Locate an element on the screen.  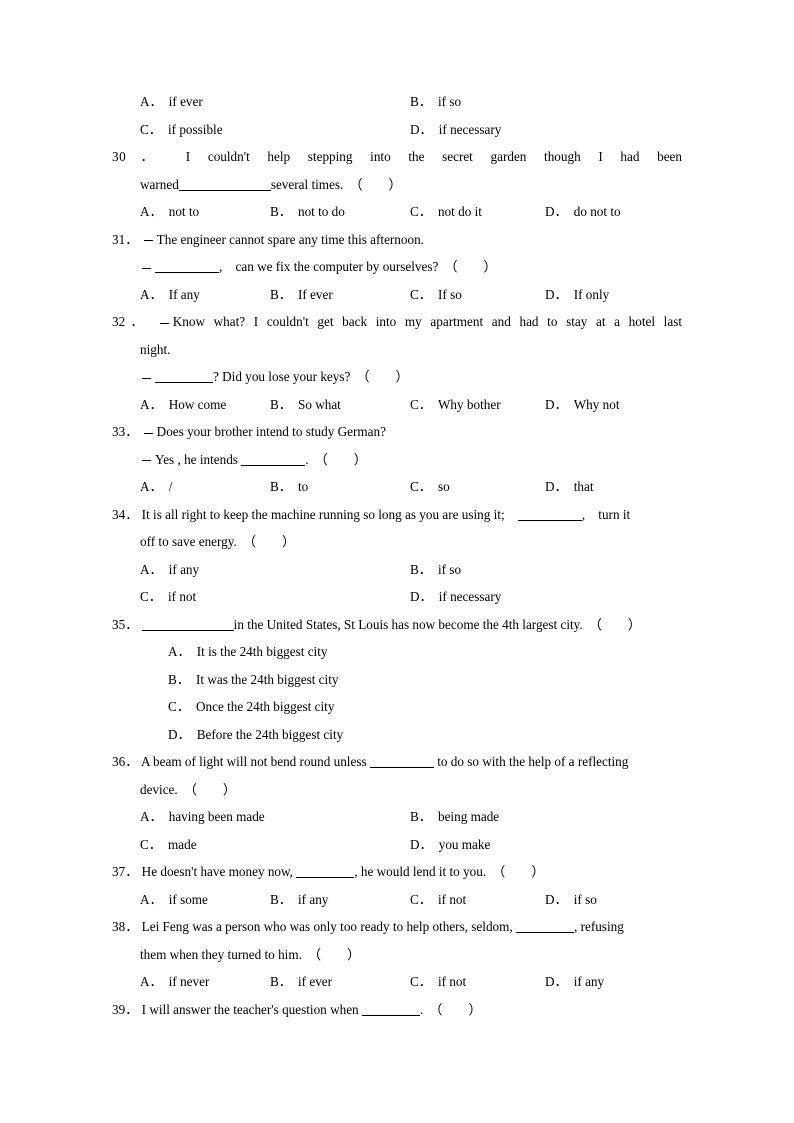
question-number: 39 is located at coordinates (119, 1009).